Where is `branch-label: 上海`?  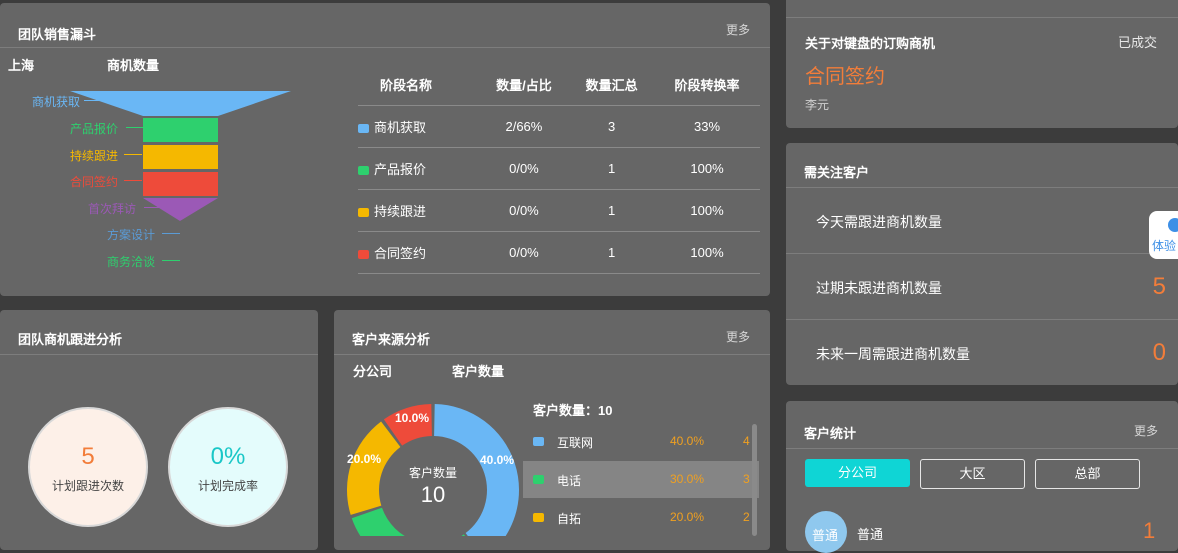 branch-label: 上海 is located at coordinates (21, 65).